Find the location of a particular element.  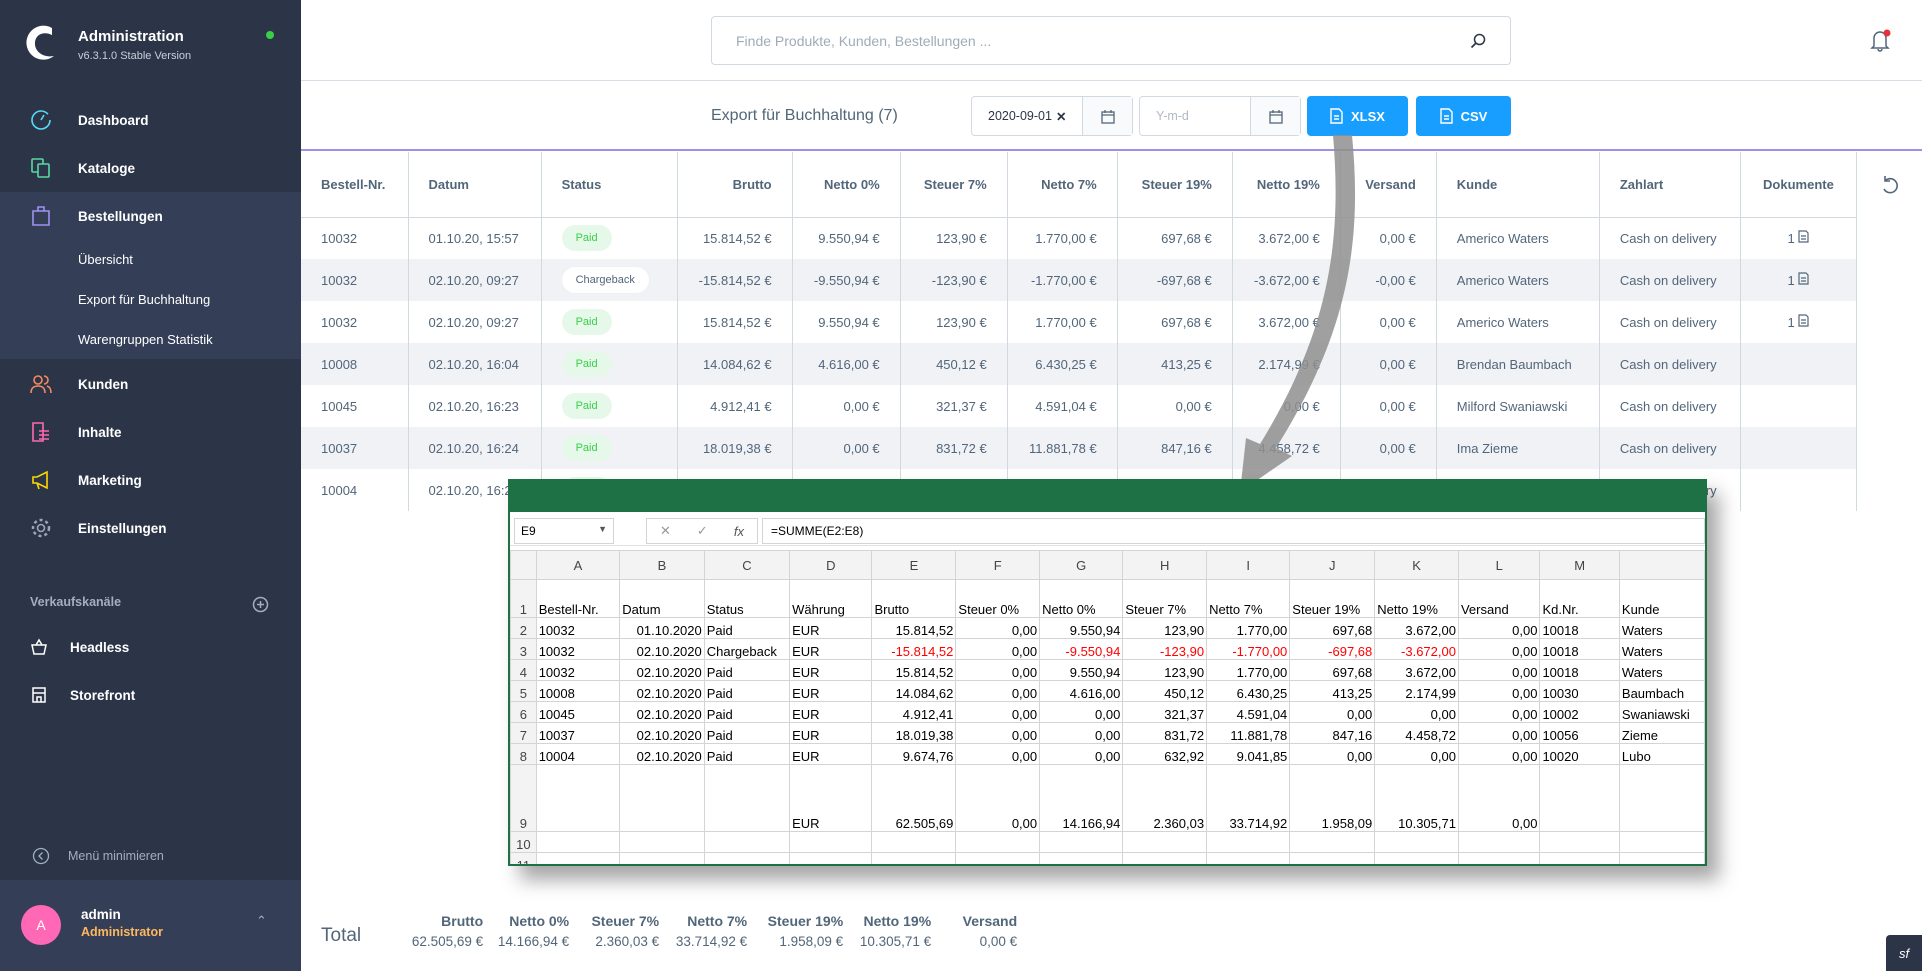

excel-cell: 9.674,76 is located at coordinates (914, 754).